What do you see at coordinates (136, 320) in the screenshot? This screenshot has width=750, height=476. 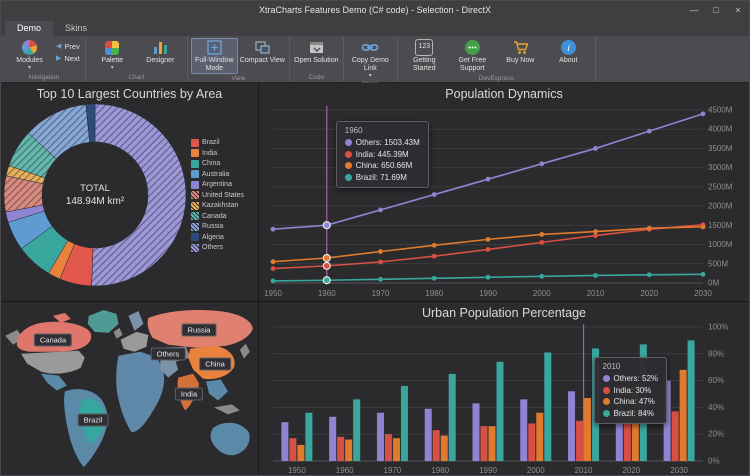 I see `map-region-scandinavia` at bounding box center [136, 320].